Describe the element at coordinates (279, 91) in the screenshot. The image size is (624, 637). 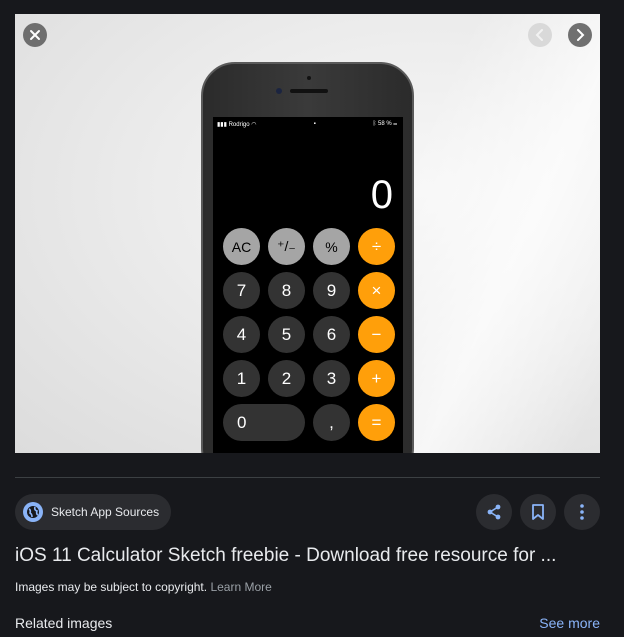
I see `front-camera` at that location.